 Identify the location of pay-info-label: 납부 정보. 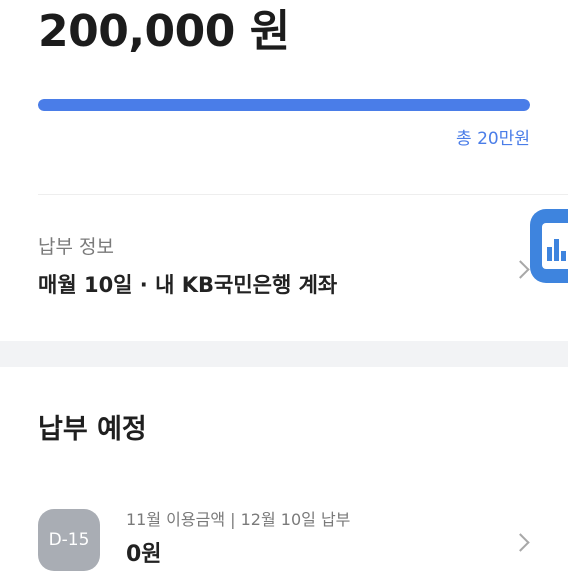
(76, 247).